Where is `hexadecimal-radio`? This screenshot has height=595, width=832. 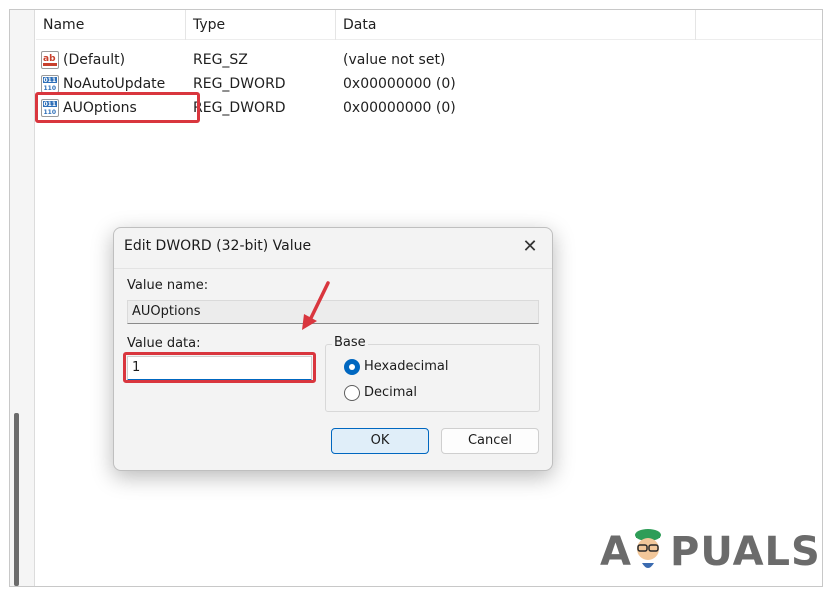 hexadecimal-radio is located at coordinates (352, 367).